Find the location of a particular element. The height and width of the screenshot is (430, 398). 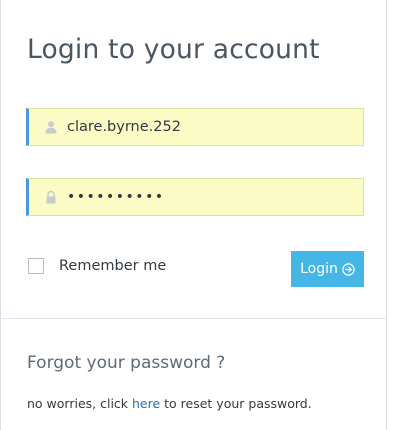

remember-me-checkbox is located at coordinates (36, 266).